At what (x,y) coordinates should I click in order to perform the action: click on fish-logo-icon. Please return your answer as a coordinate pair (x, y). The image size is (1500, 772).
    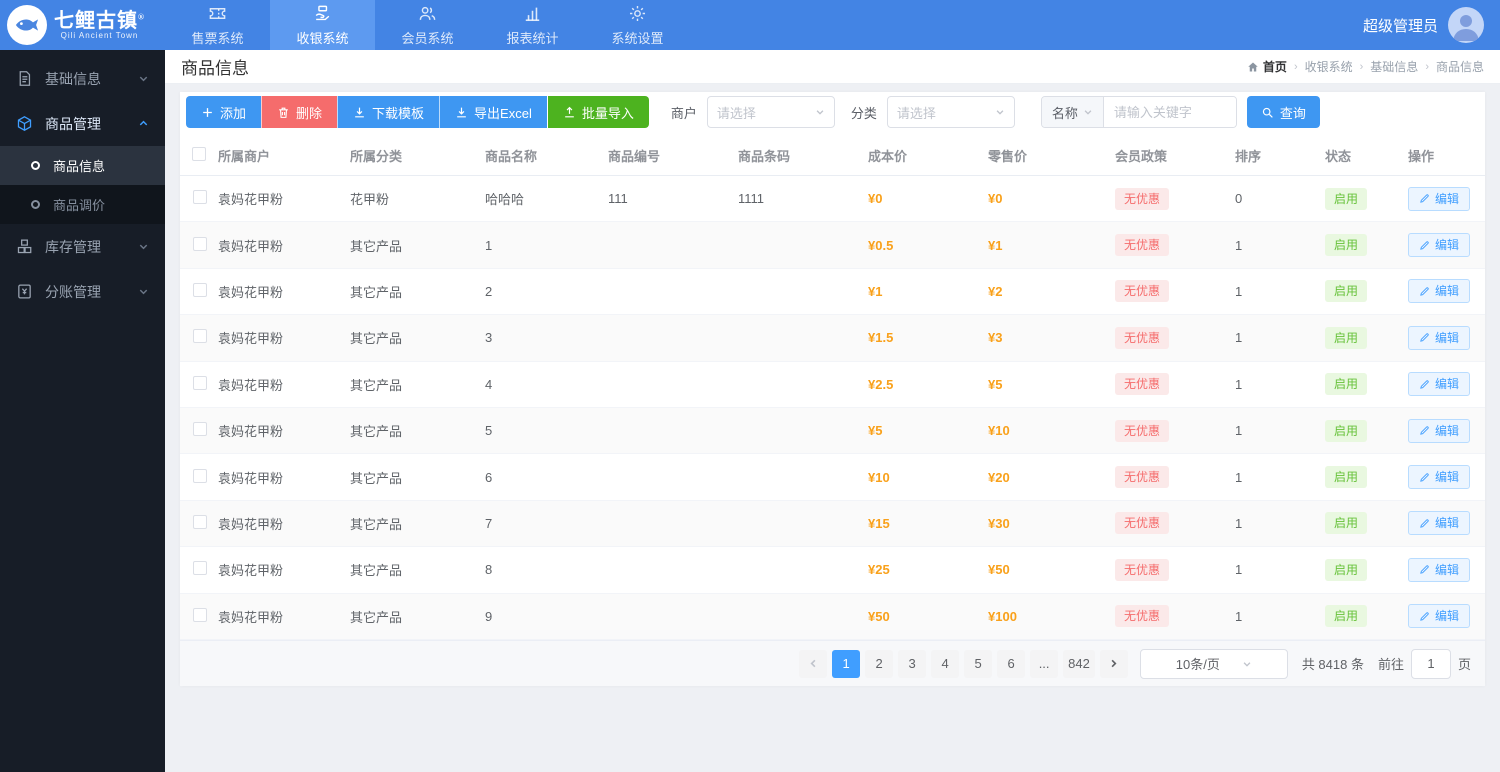
    Looking at the image, I should click on (27, 25).